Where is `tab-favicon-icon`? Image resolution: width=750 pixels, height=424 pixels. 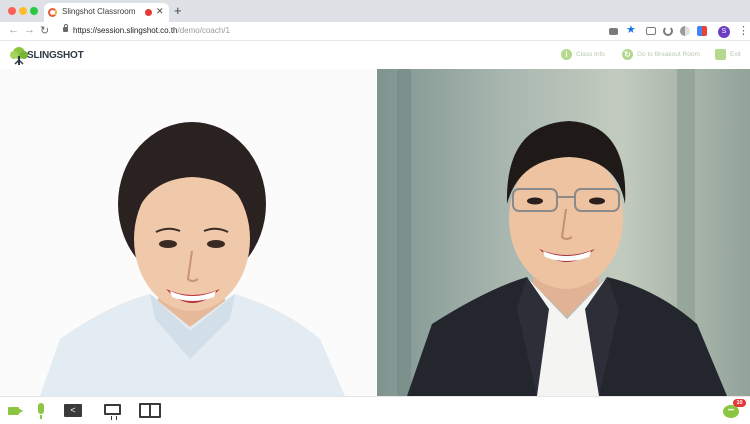
tab-favicon-icon is located at coordinates (52, 12).